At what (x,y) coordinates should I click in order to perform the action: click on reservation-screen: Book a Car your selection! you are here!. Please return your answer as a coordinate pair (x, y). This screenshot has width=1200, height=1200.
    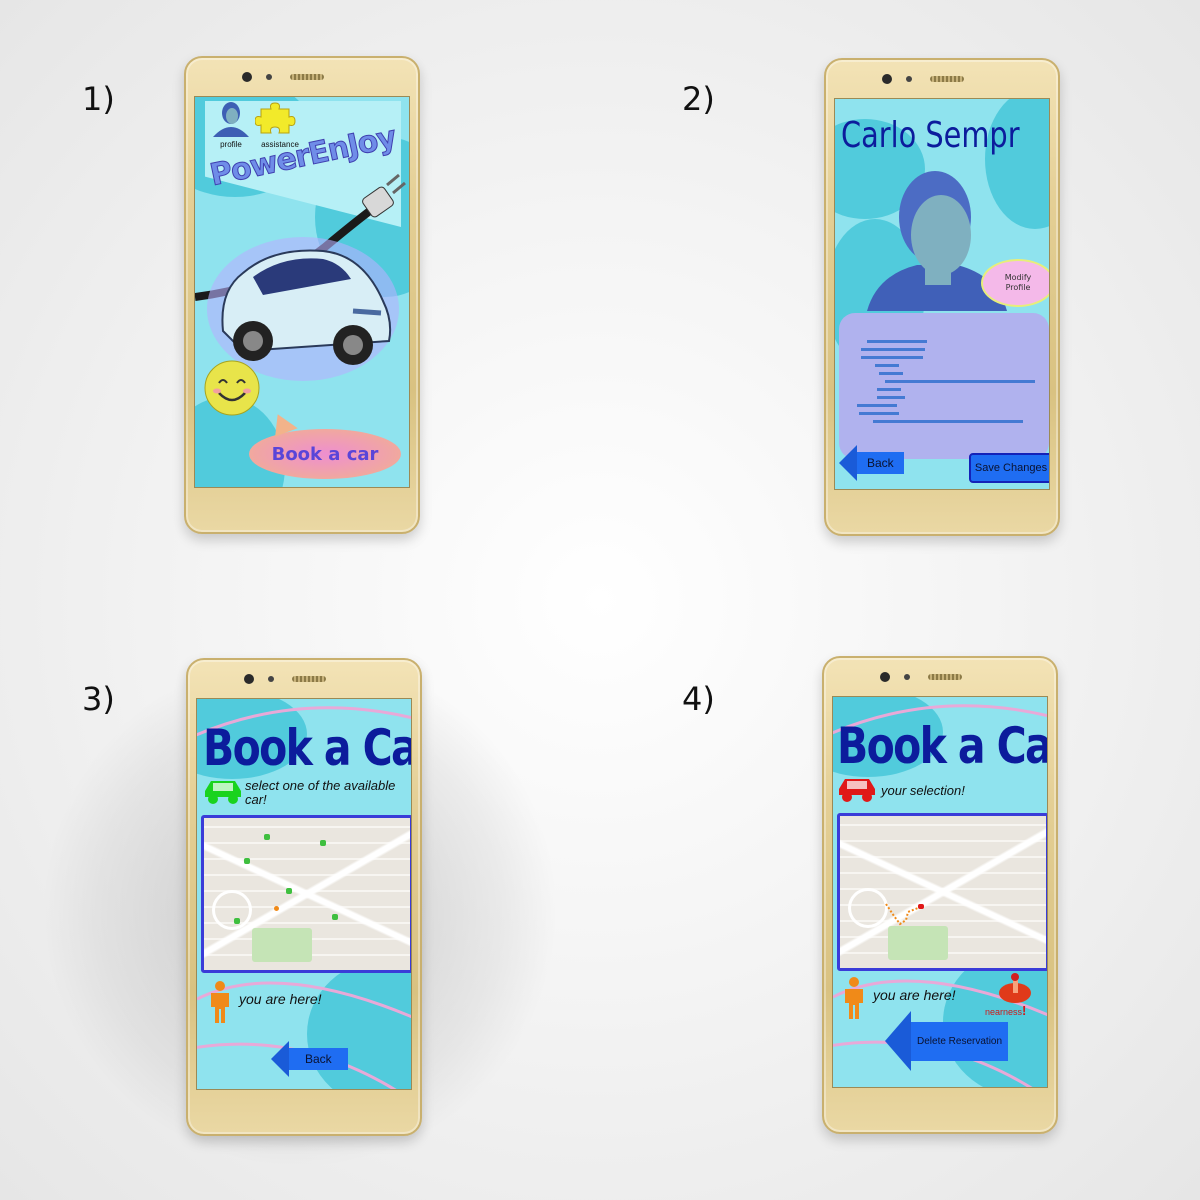
    Looking at the image, I should click on (940, 892).